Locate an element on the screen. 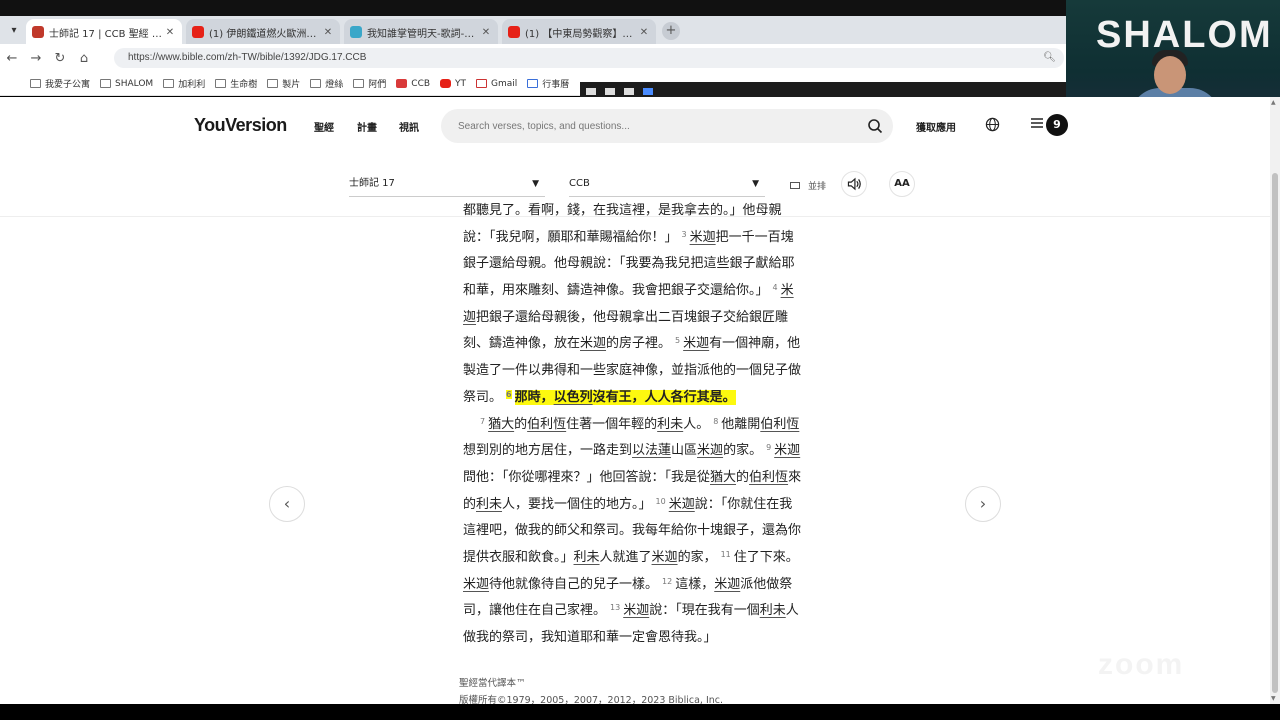 The image size is (1280, 720). youversion-logo: YouVersion is located at coordinates (240, 125).